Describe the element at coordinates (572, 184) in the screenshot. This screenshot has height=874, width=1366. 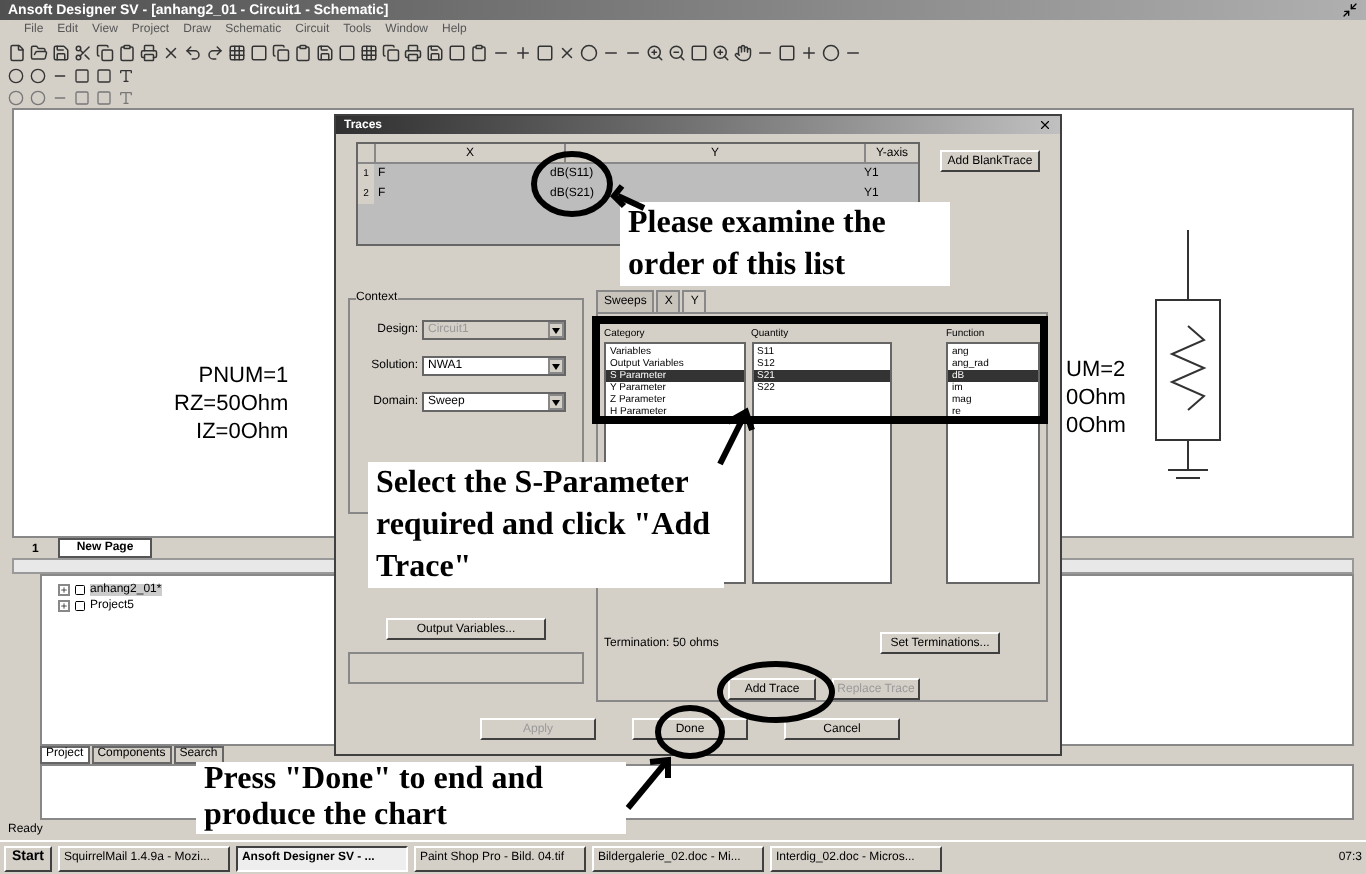
I see `circle-mark` at that location.